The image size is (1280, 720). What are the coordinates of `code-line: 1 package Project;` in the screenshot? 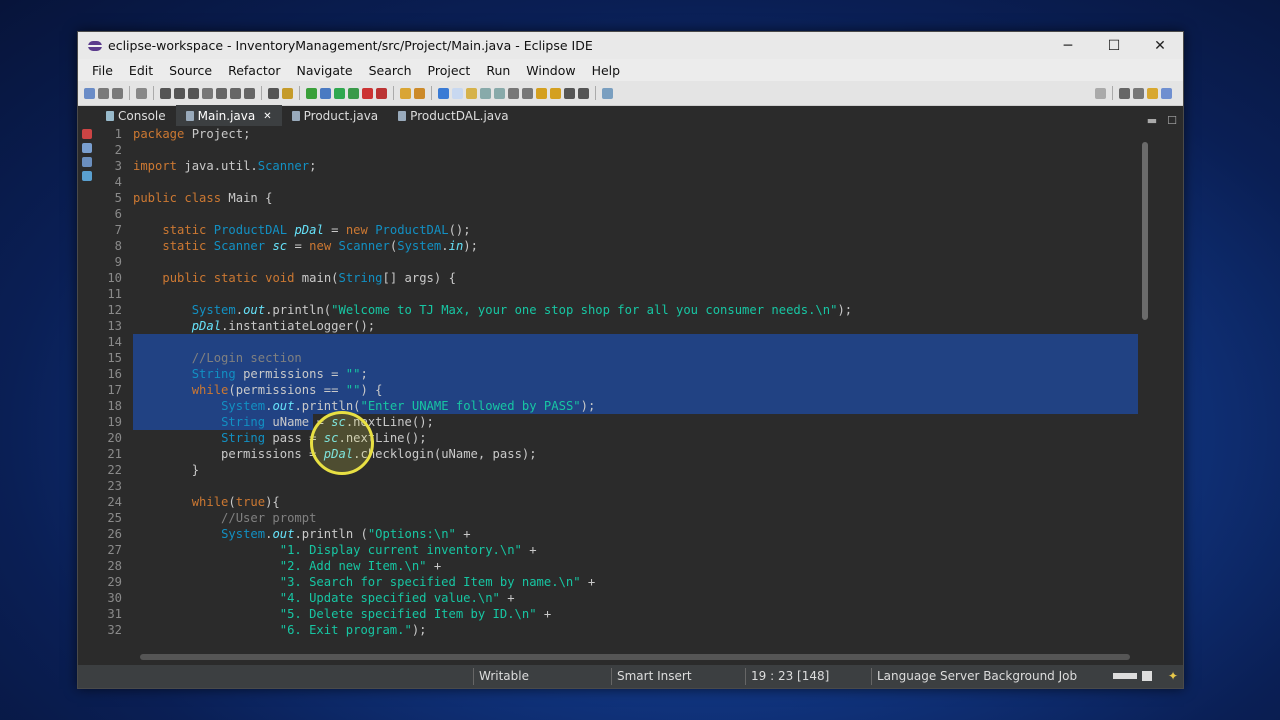 It's located at (618, 134).